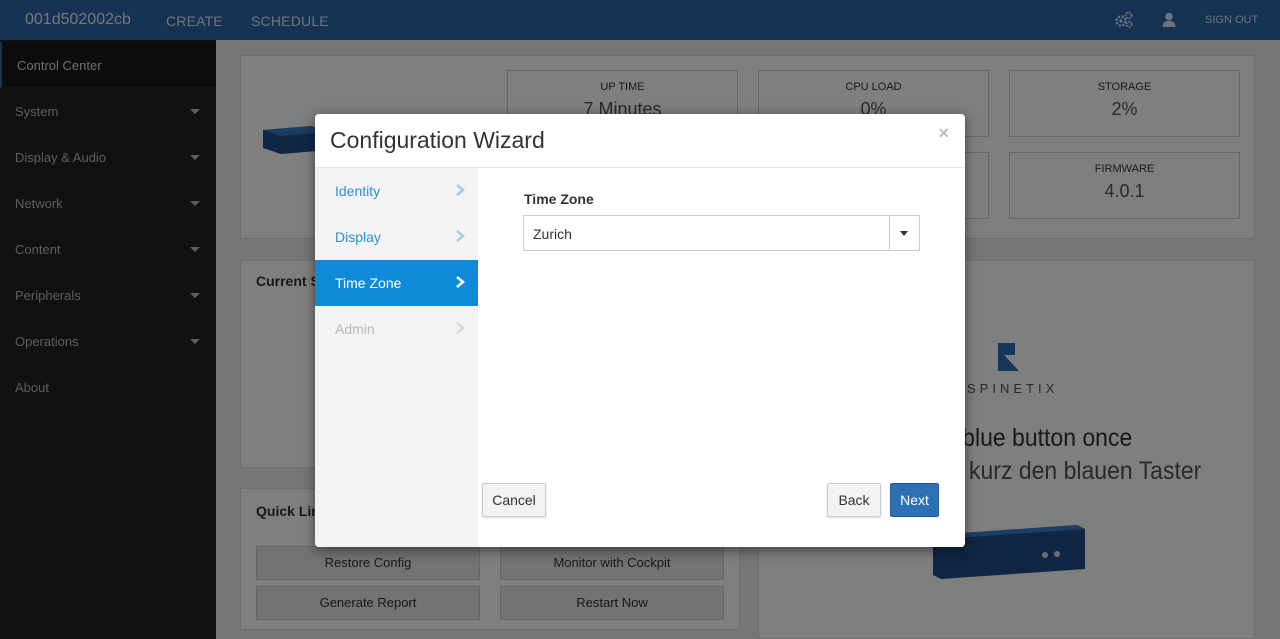 The height and width of the screenshot is (639, 1280). I want to click on wizard-step-label: Admin, so click(355, 329).